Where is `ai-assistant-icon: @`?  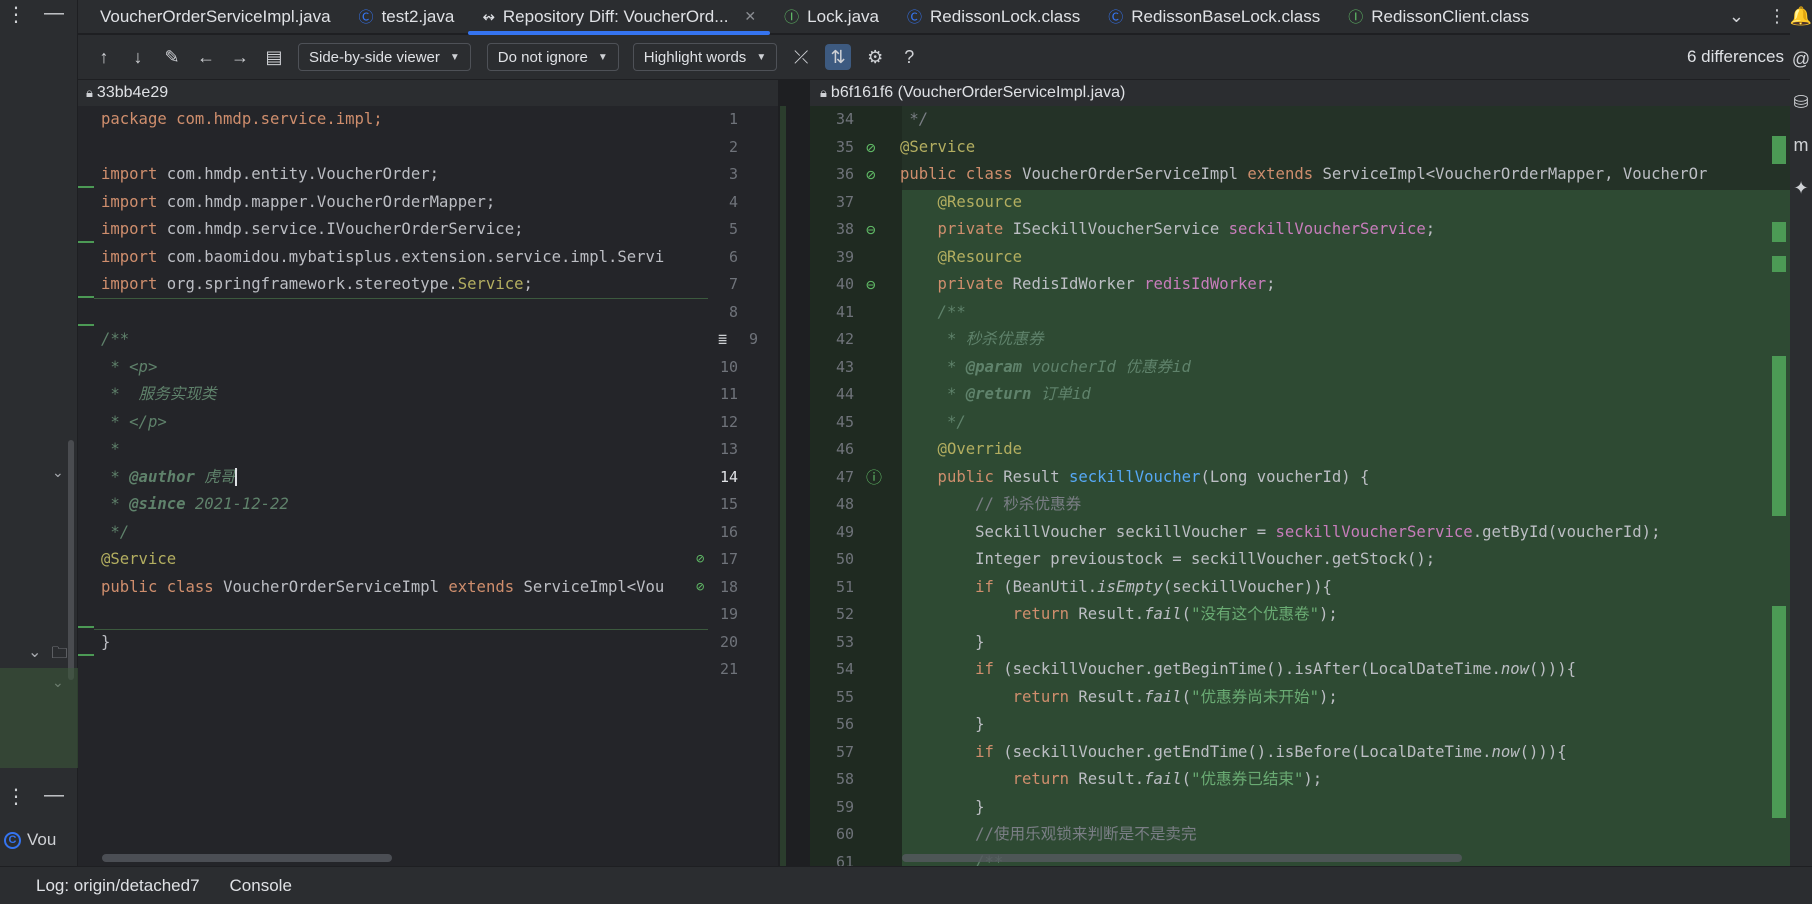 ai-assistant-icon: @ is located at coordinates (1801, 59).